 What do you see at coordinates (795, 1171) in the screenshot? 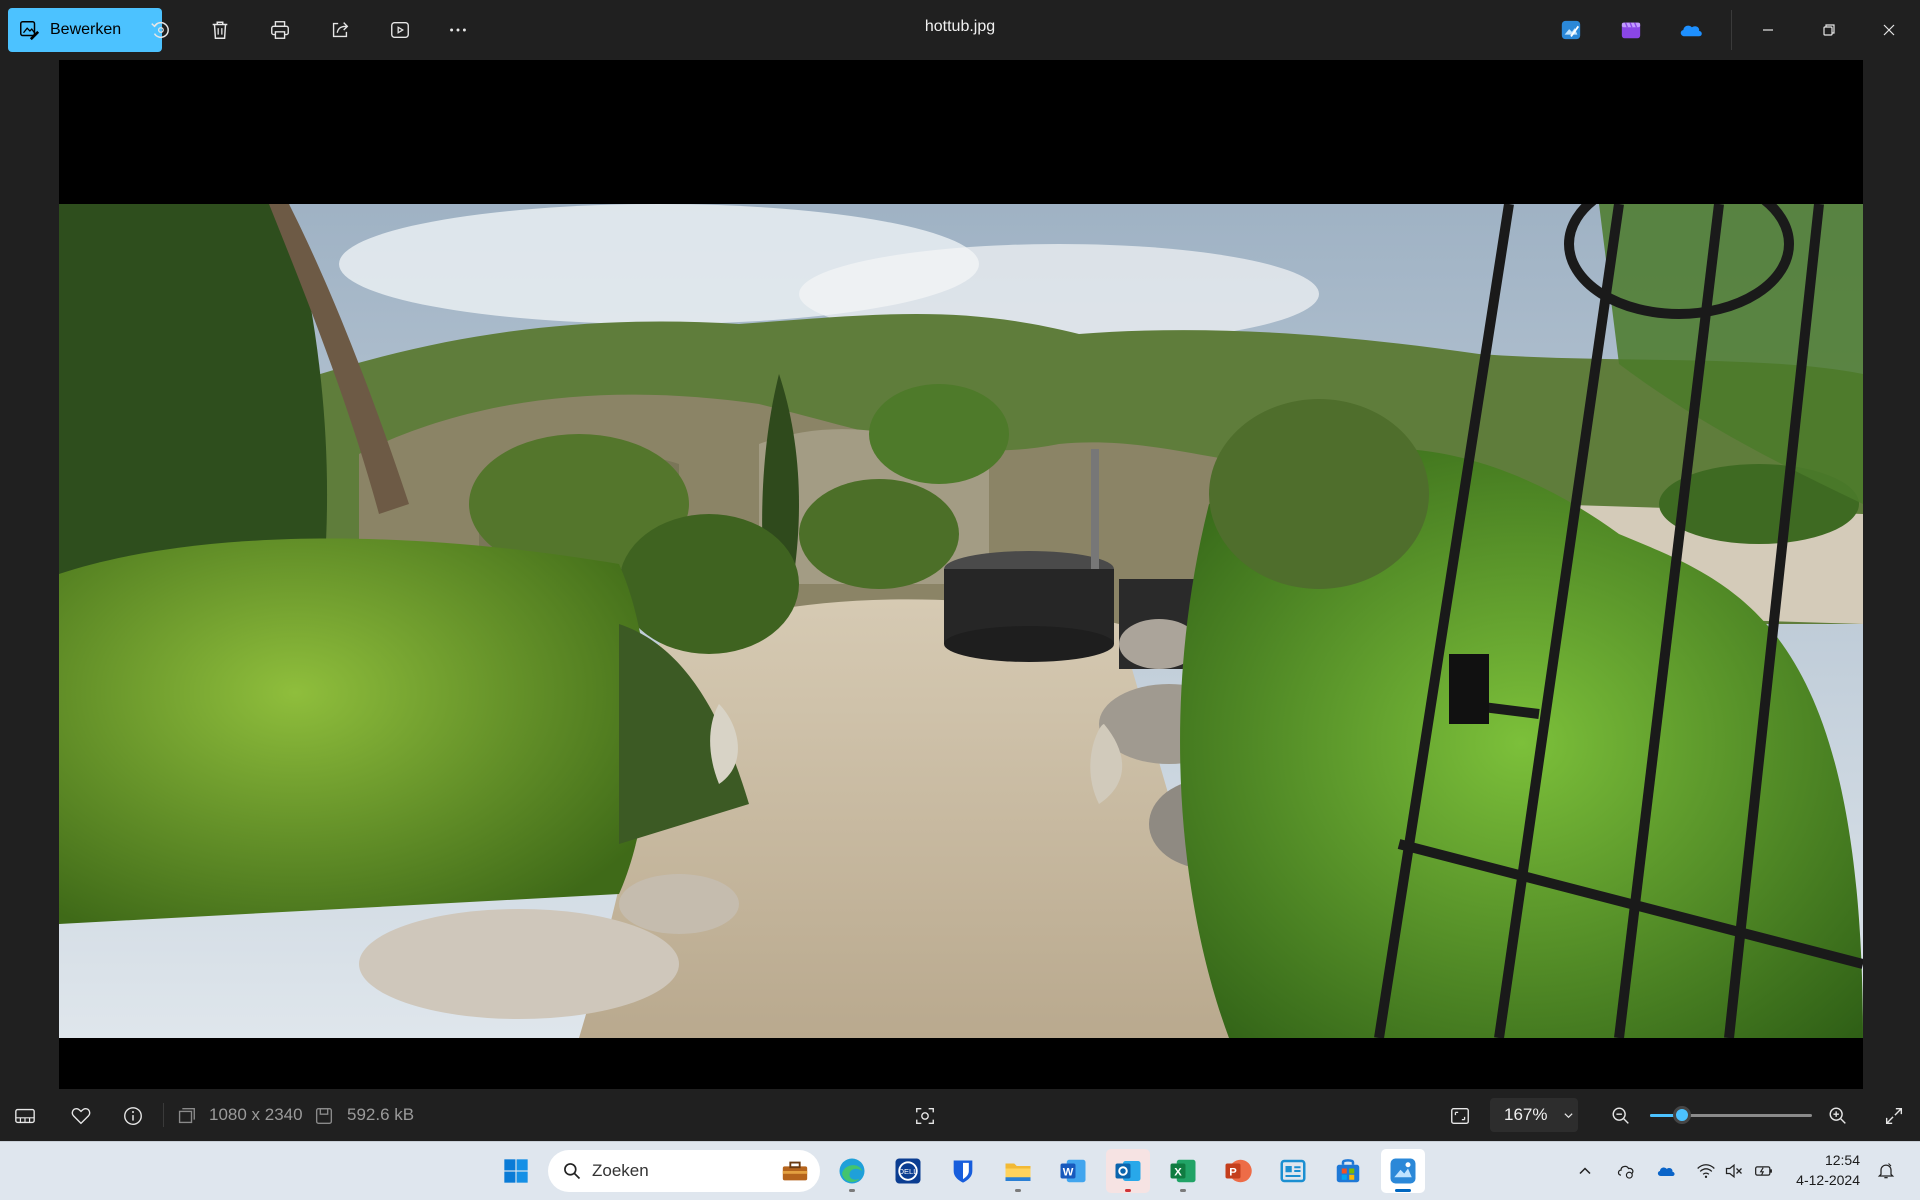
I see `briefcase-highlight-icon` at bounding box center [795, 1171].